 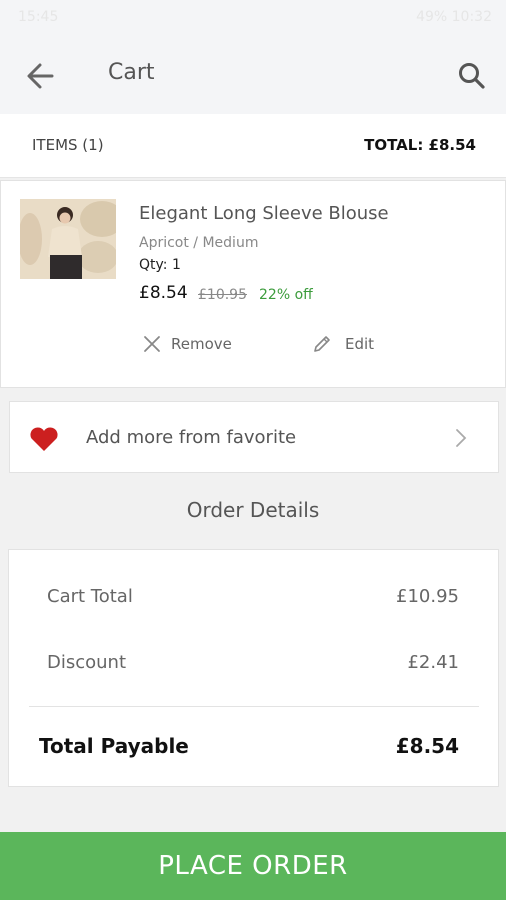 I want to click on add-from-favorite-row: Add more from favorite, so click(x=254, y=437).